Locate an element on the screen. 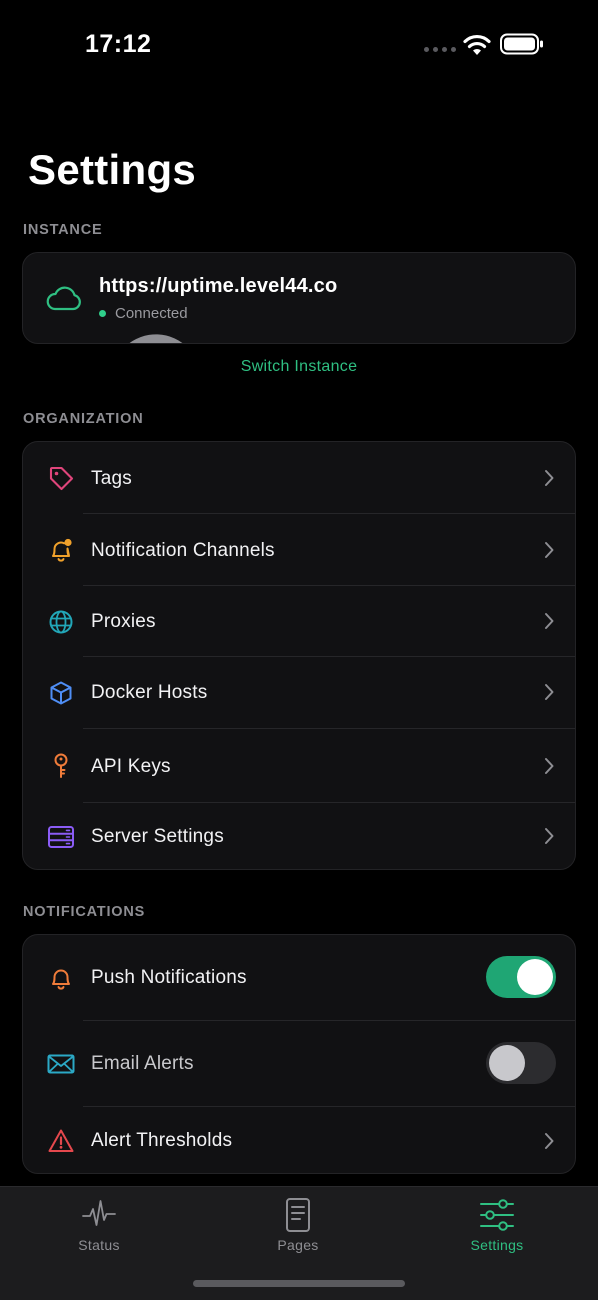  settings-row-server-settings: Server Settings is located at coordinates (299, 836).